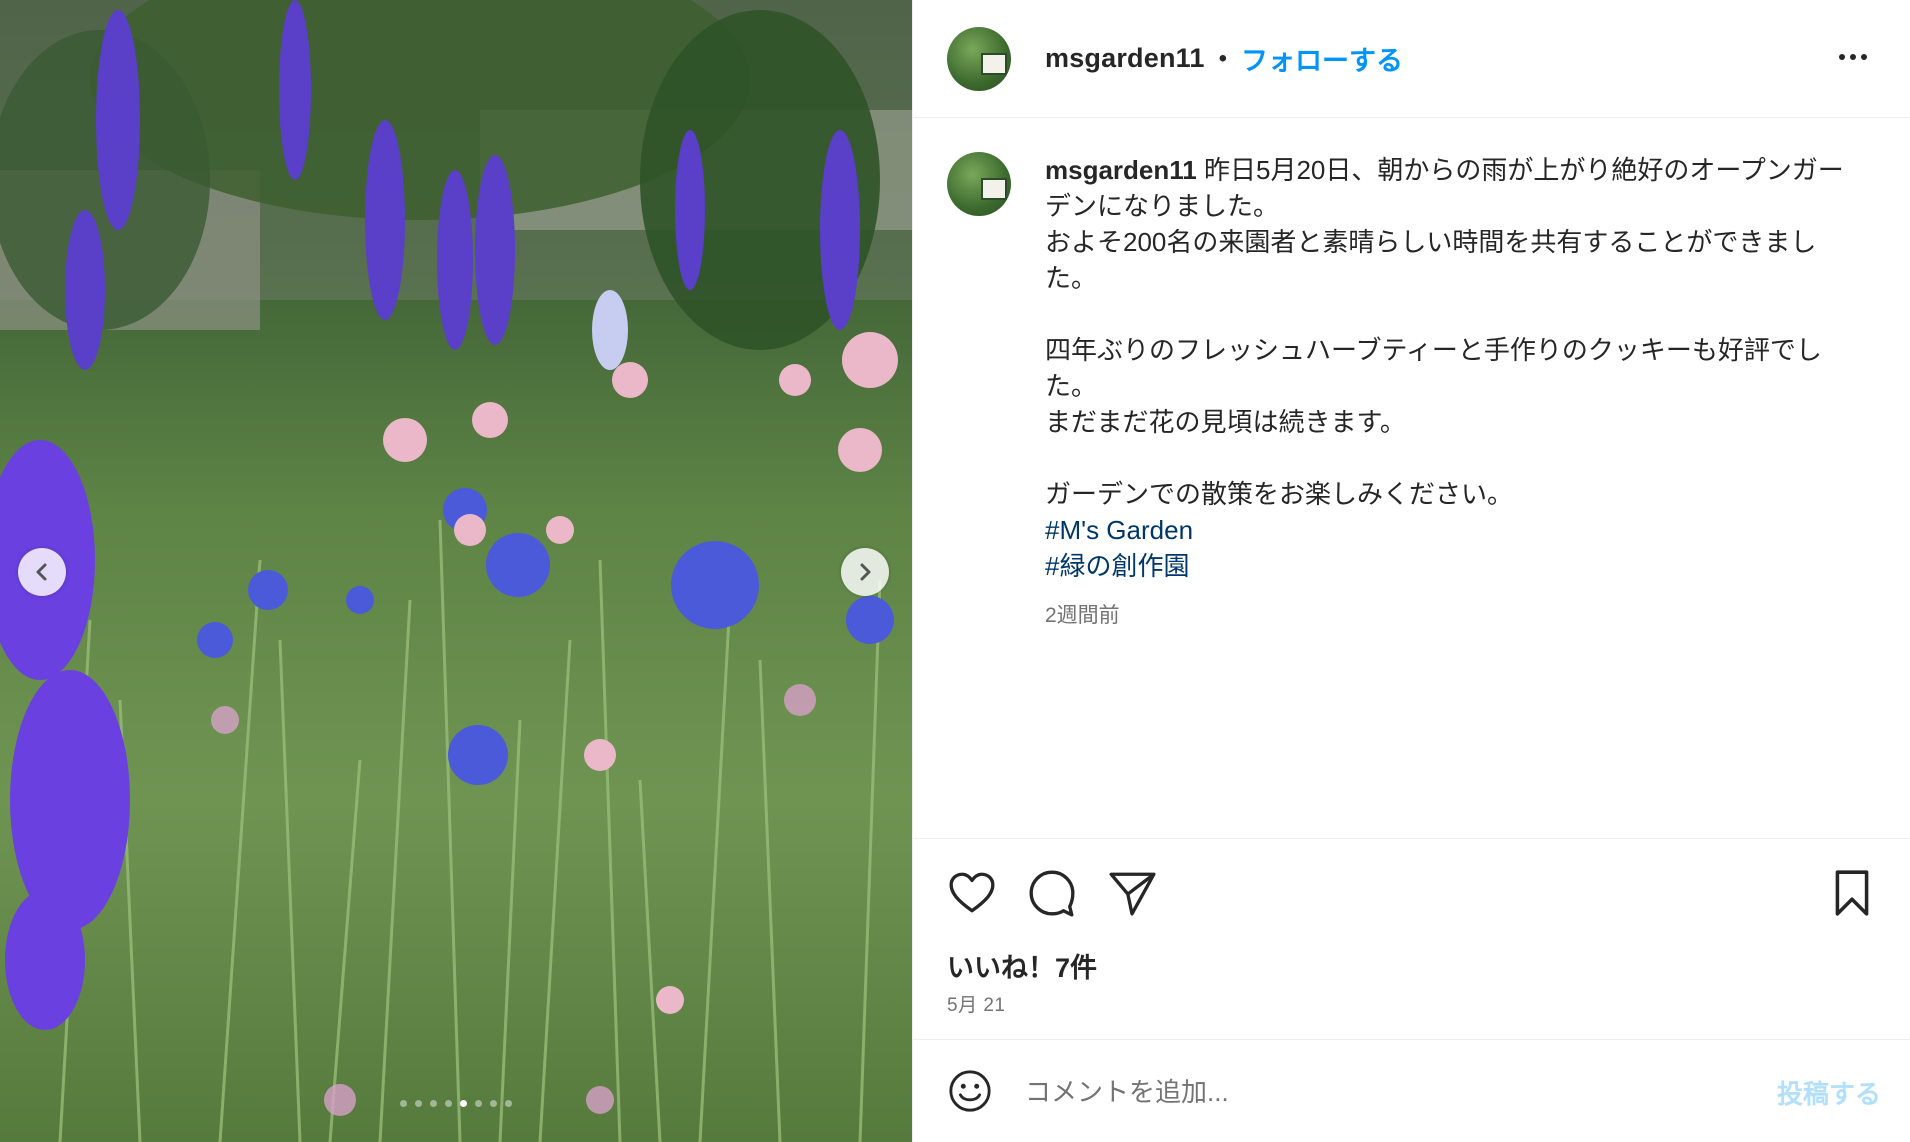 This screenshot has height=1142, width=1910. I want to click on heart-icon, so click(972, 892).